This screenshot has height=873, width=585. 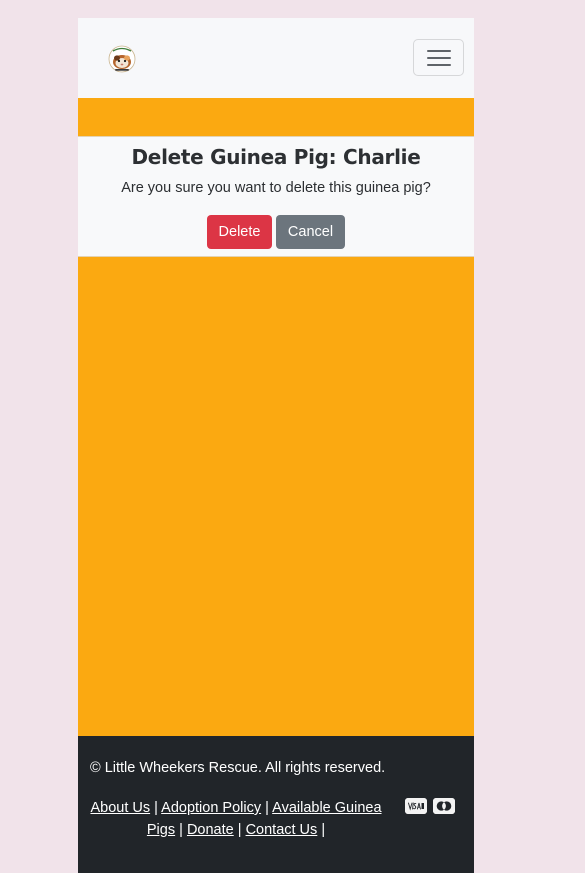 What do you see at coordinates (438, 57) in the screenshot?
I see `navbar-toggler-button` at bounding box center [438, 57].